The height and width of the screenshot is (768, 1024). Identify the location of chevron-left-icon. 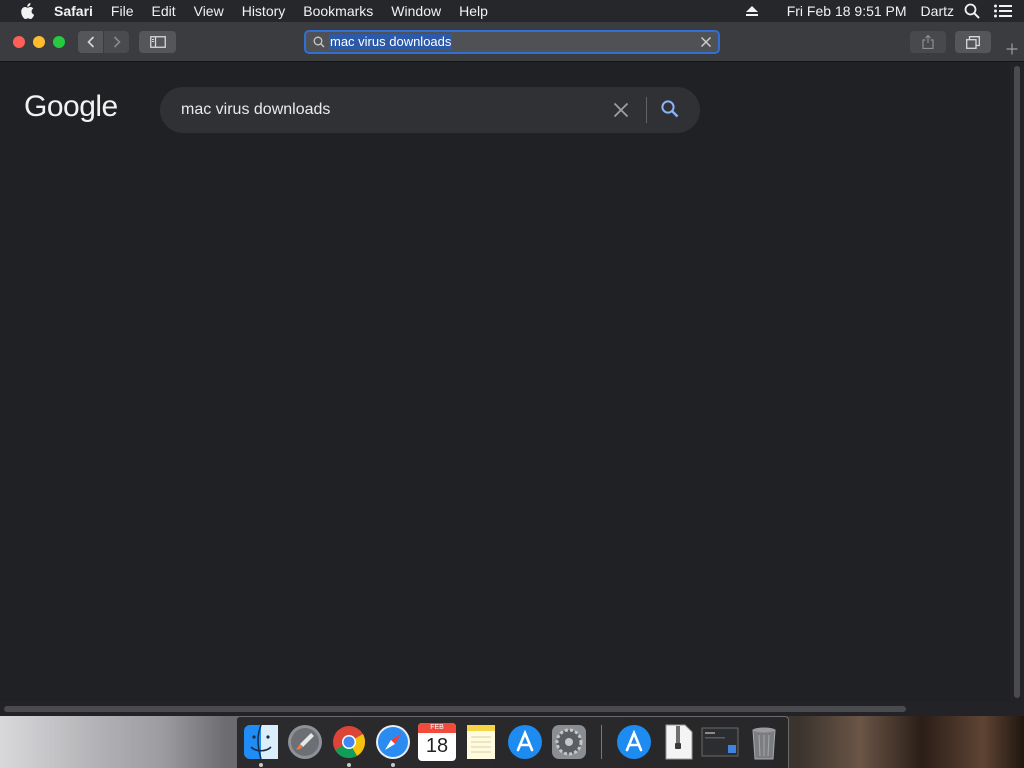
(90, 42).